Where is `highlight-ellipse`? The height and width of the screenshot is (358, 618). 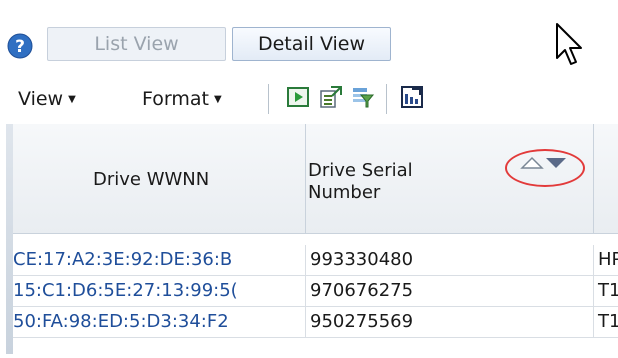 highlight-ellipse is located at coordinates (545, 168).